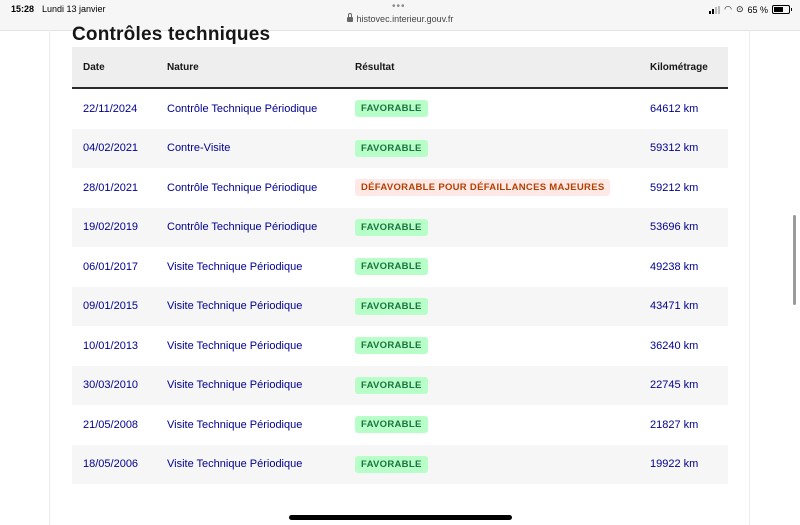  I want to click on cell-mileage: 19922 km, so click(683, 464).